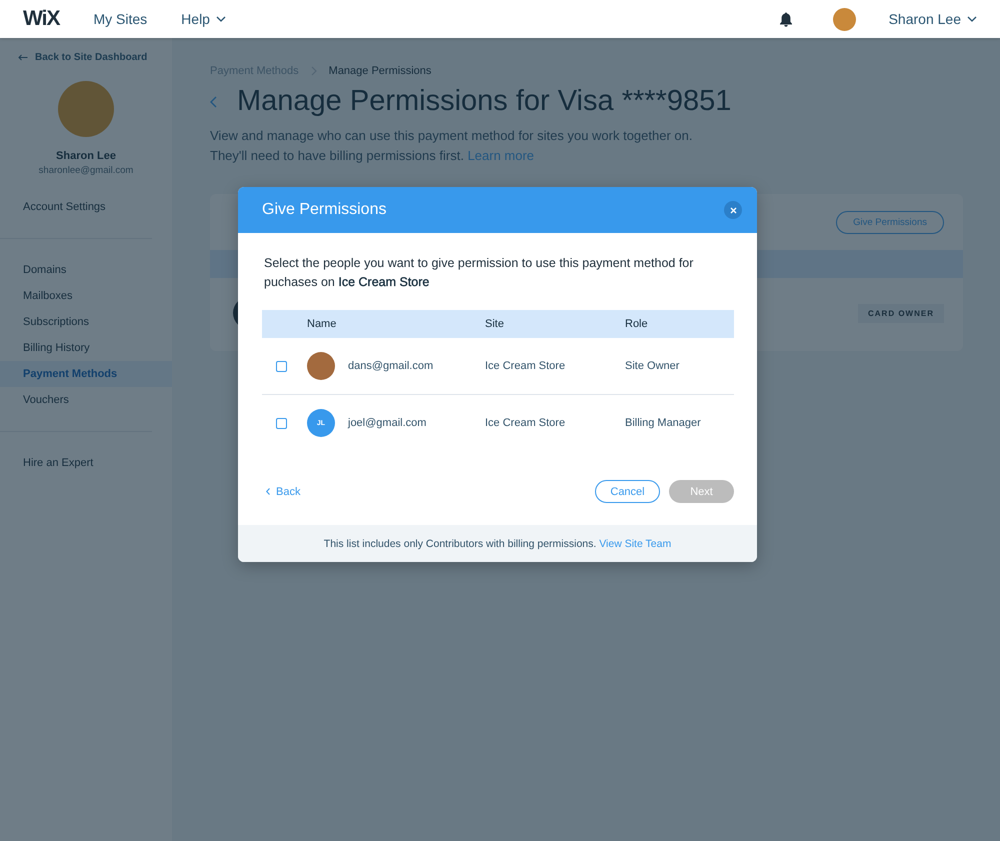 This screenshot has height=841, width=1000. Describe the element at coordinates (86, 156) in the screenshot. I see `profile-name: Sharon Lee` at that location.